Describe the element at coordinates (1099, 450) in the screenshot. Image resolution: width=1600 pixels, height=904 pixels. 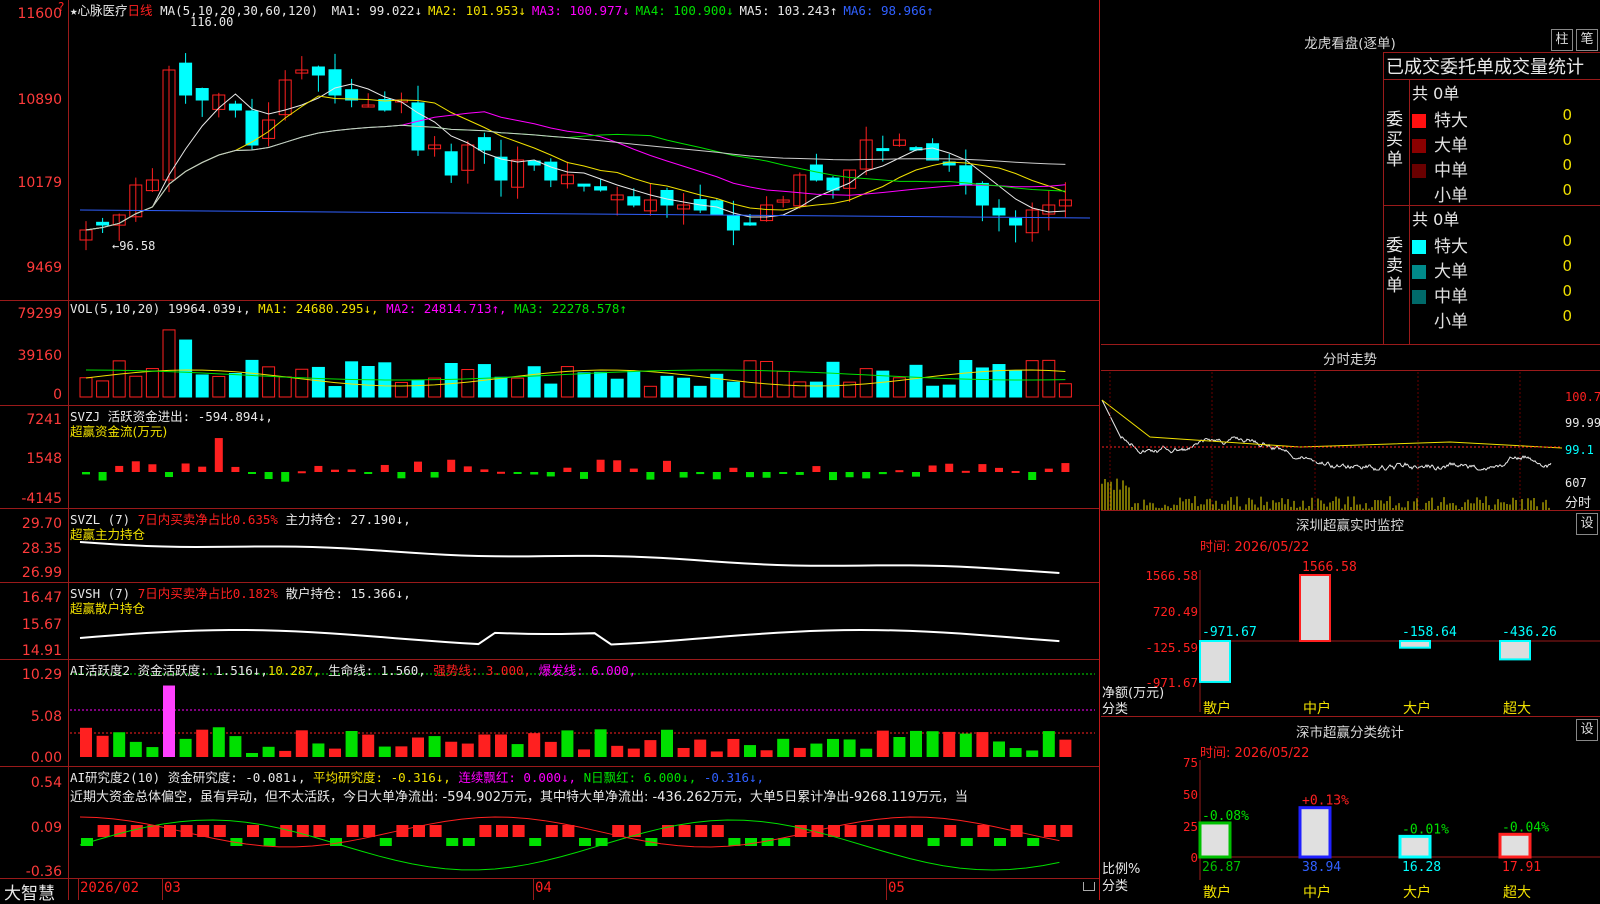
I see `panel-divider` at that location.